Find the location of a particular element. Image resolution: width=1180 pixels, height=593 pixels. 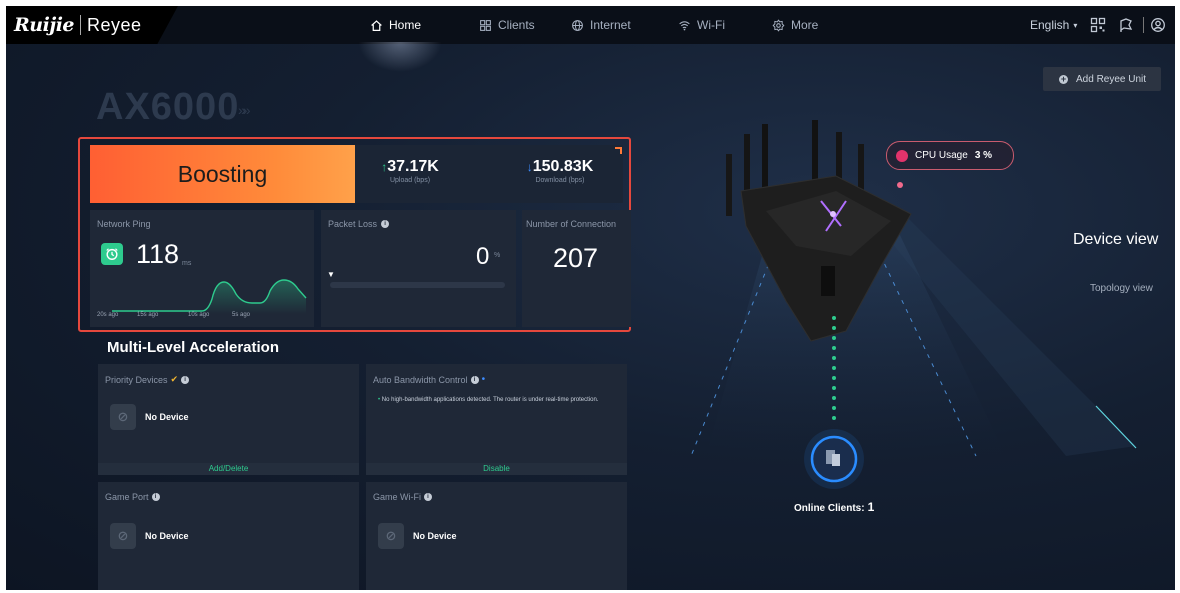

ping-unit: ms is located at coordinates (187, 263).